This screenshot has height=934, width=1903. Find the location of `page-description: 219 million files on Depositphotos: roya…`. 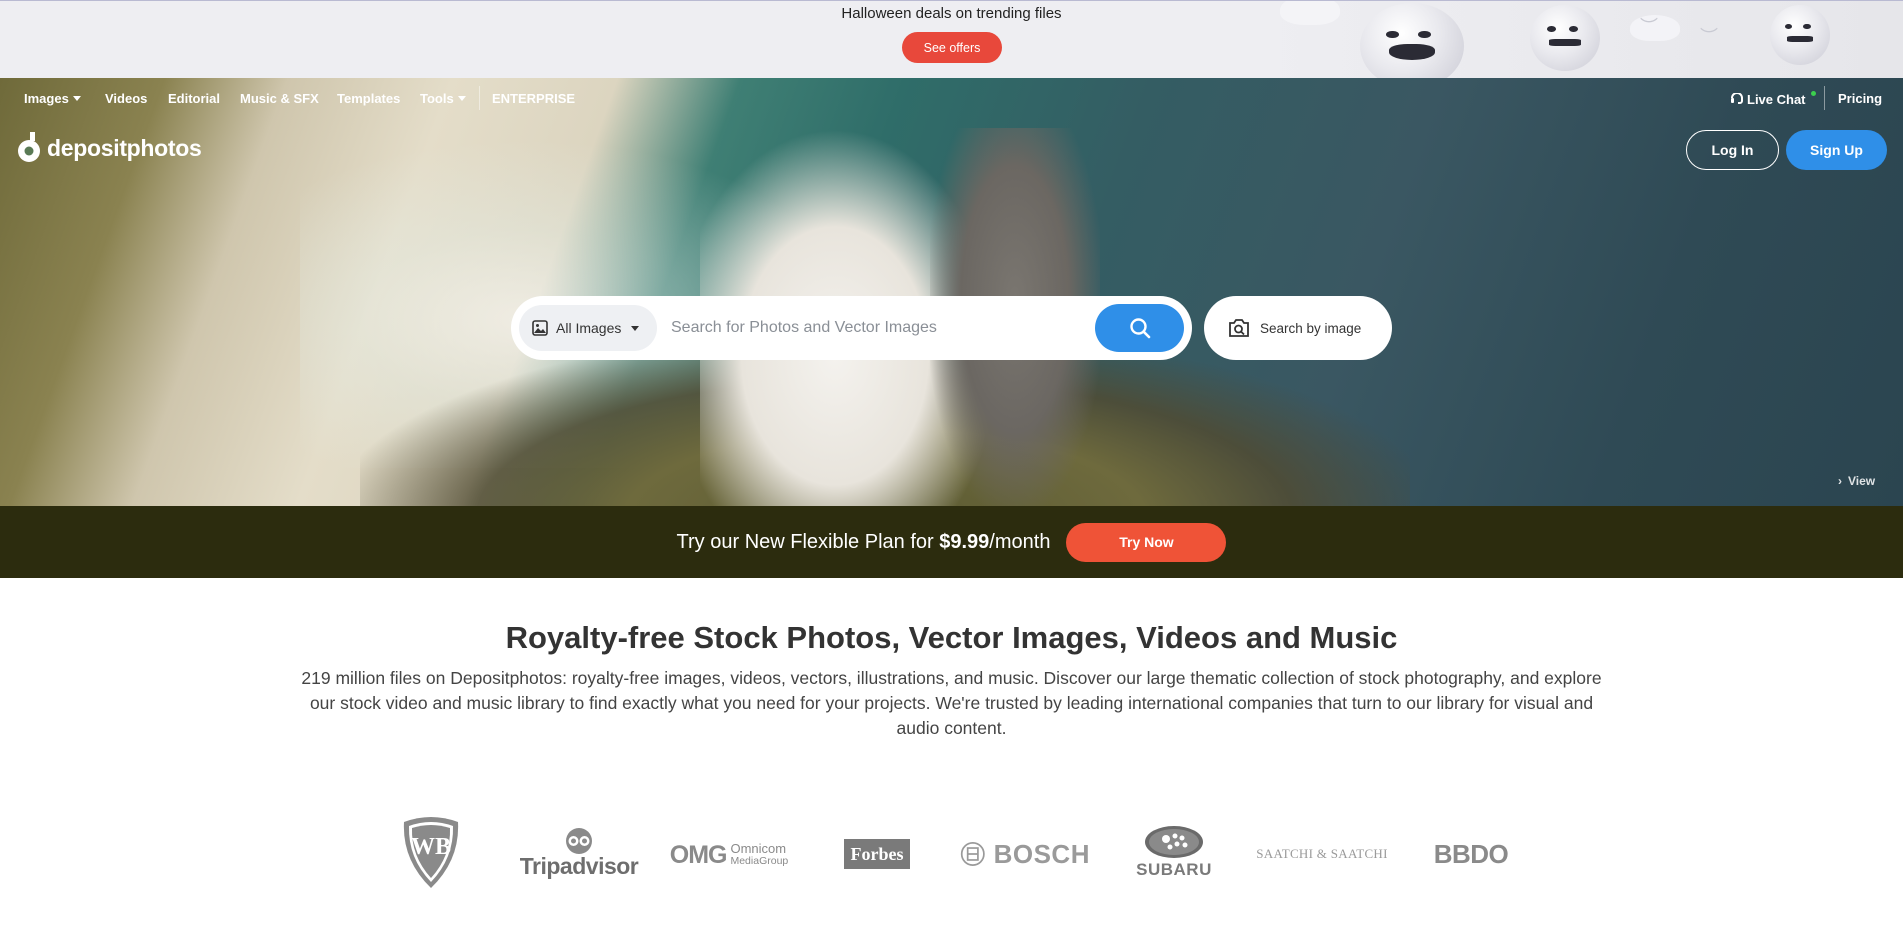

page-description: 219 million files on Depositphotos: roya… is located at coordinates (951, 703).